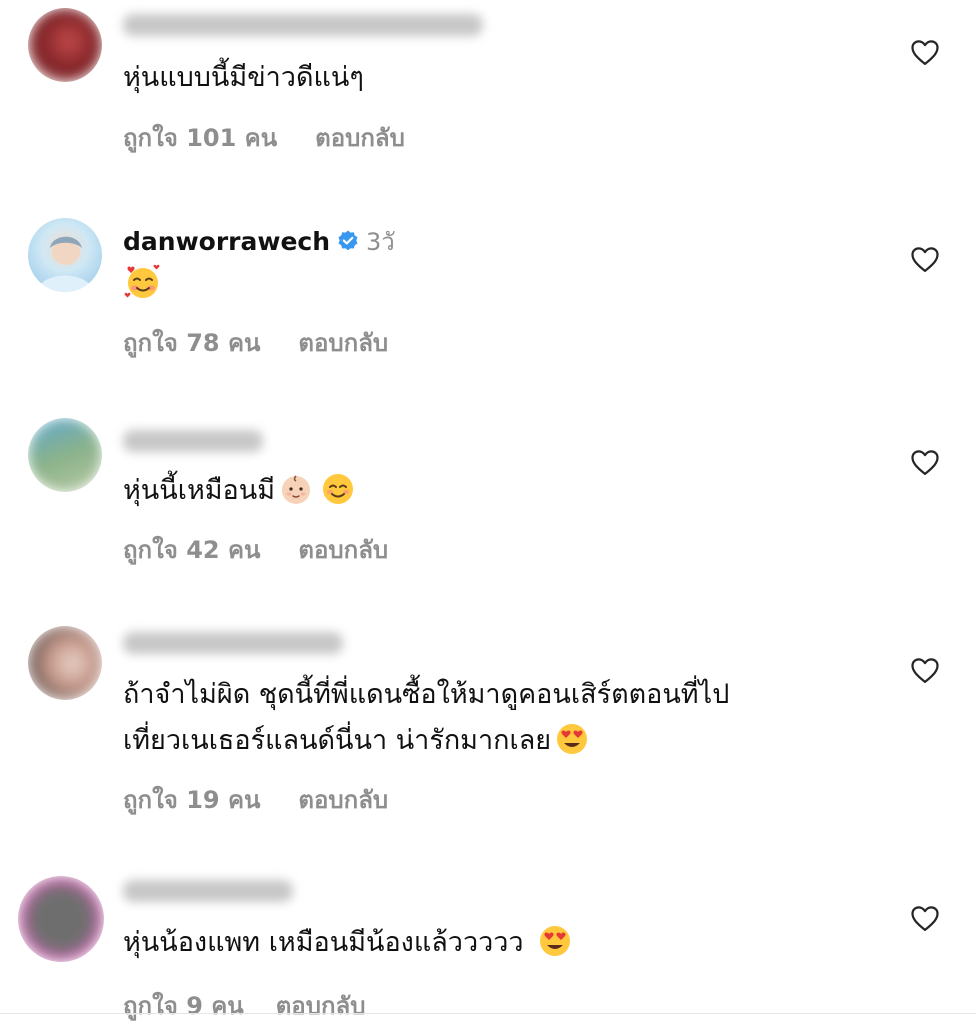 The width and height of the screenshot is (976, 1024). I want to click on comment-meta: ถูกใจ 19 คน ตอบกลับ, so click(255, 799).